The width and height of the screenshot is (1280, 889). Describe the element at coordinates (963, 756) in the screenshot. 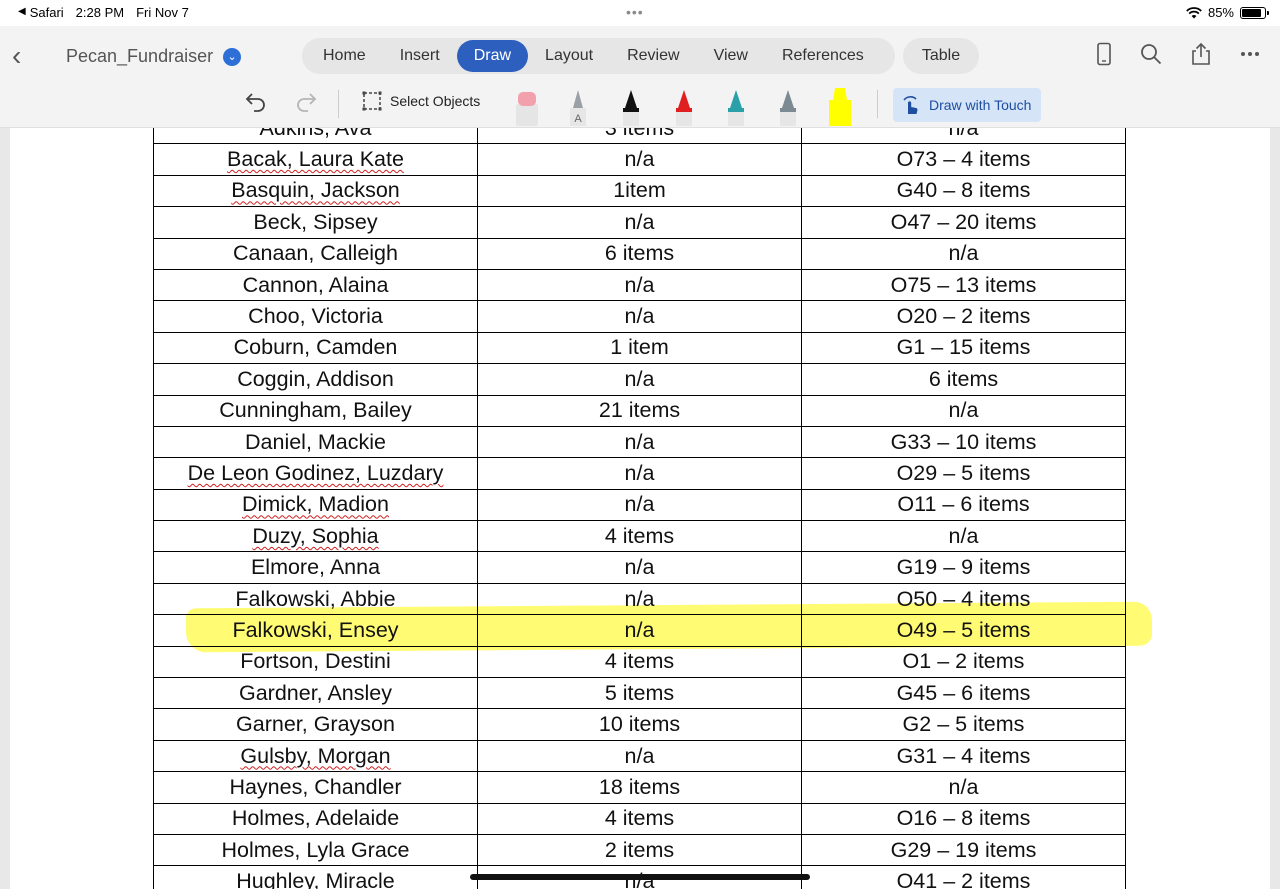

I see `items-cell-2: G31 – 4 items` at that location.